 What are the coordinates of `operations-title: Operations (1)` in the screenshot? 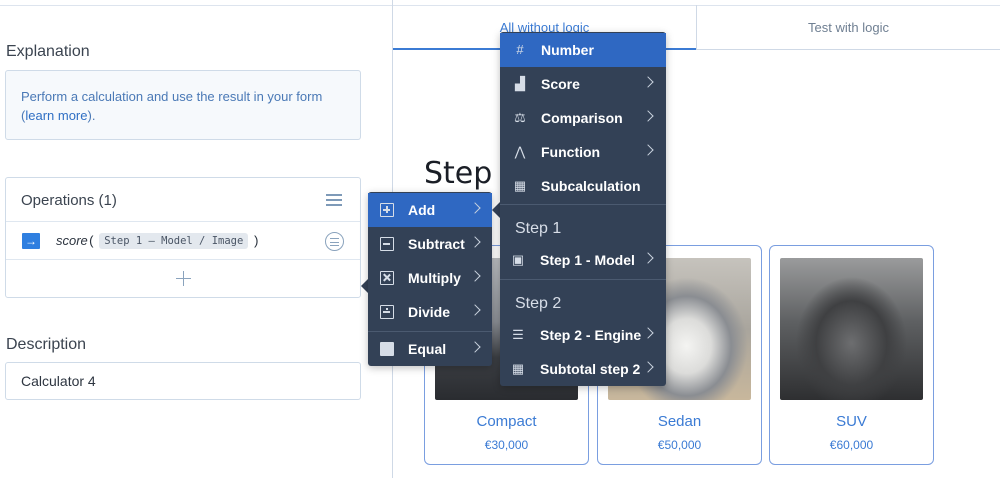 It's located at (69, 200).